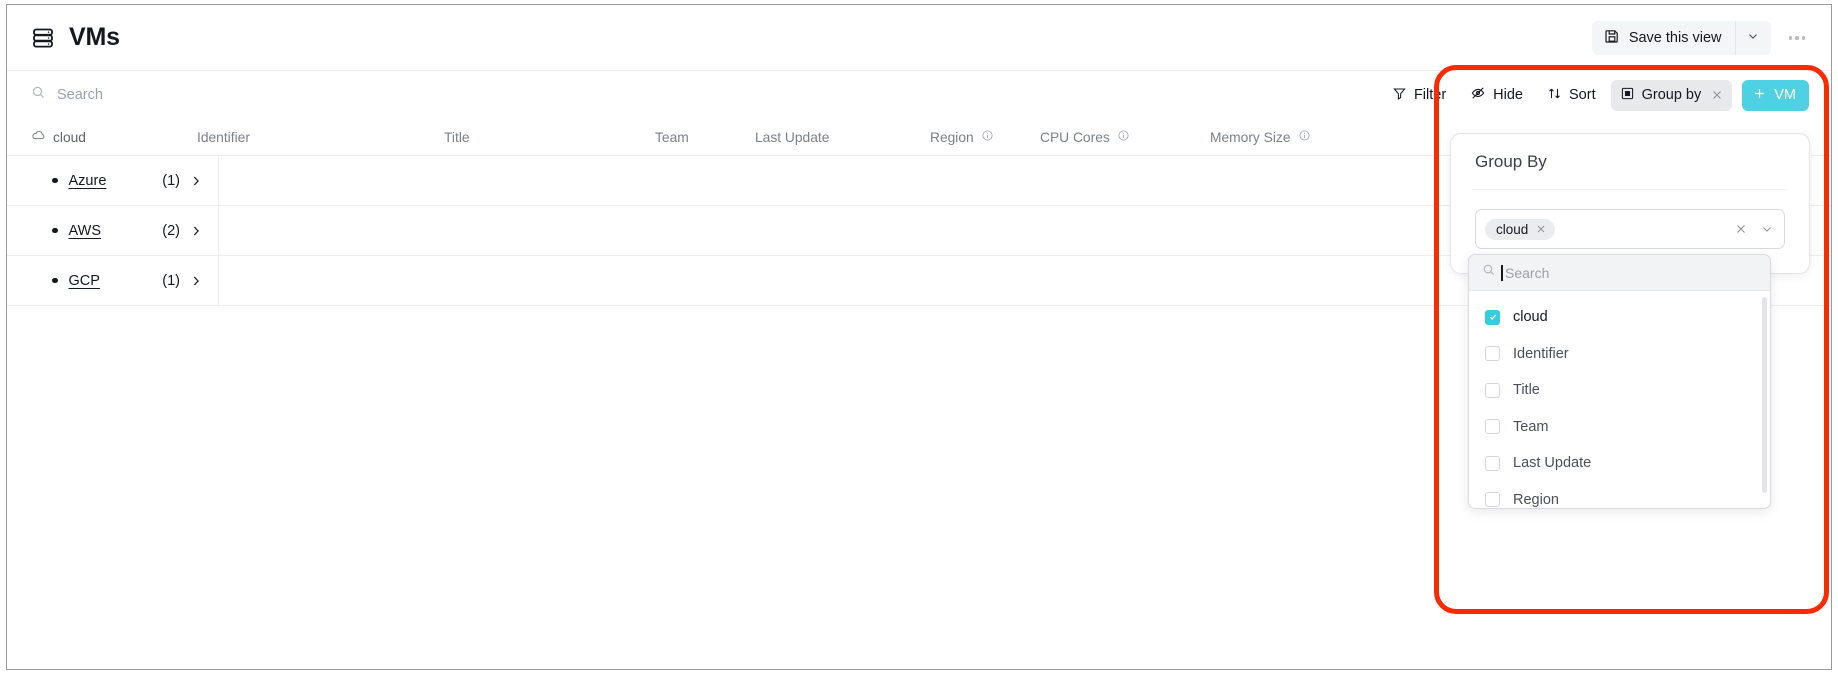  What do you see at coordinates (80, 95) in the screenshot?
I see `search-placeholder: Search` at bounding box center [80, 95].